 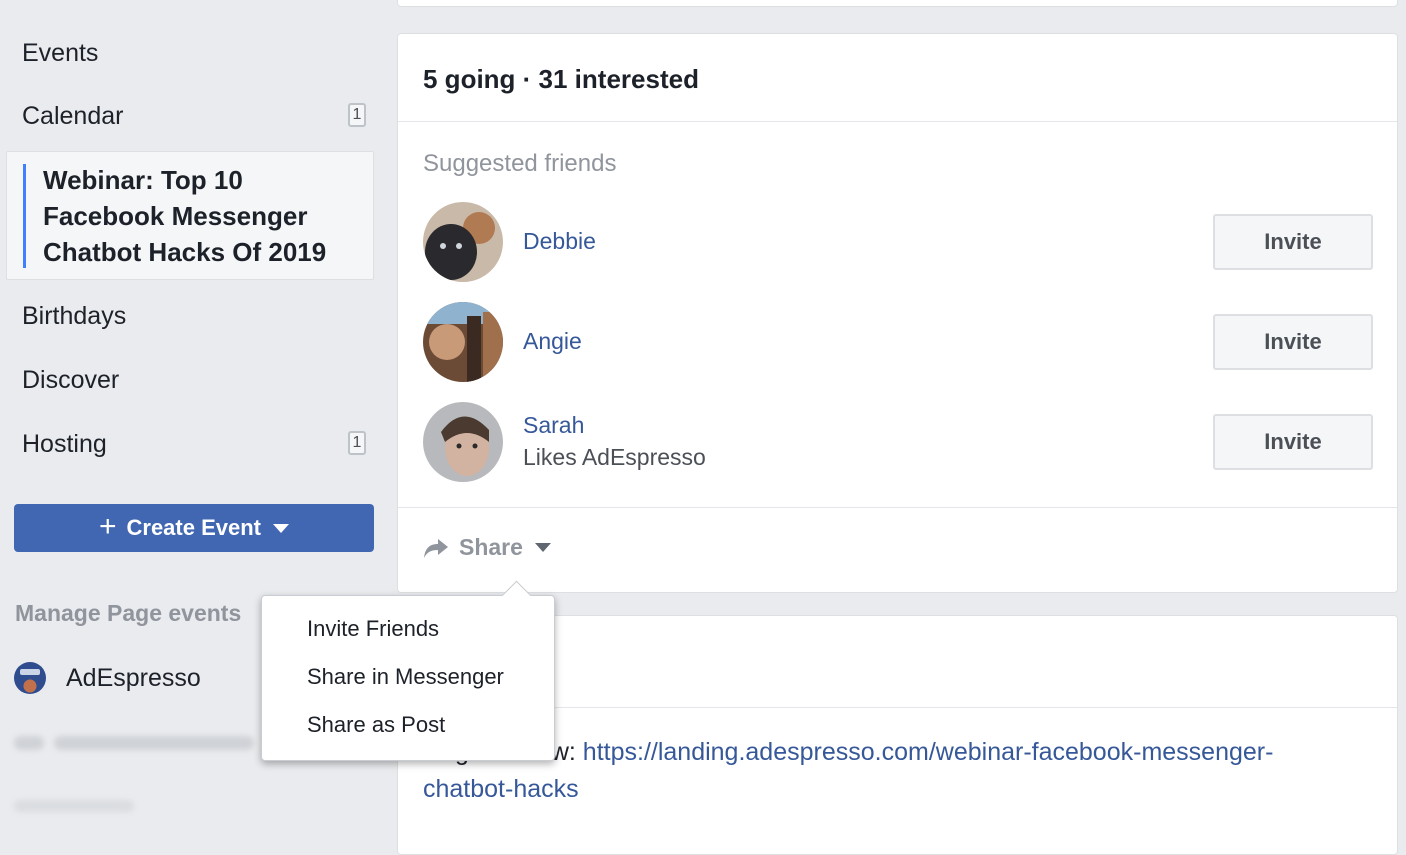 What do you see at coordinates (30, 678) in the screenshot?
I see `page-avatar` at bounding box center [30, 678].